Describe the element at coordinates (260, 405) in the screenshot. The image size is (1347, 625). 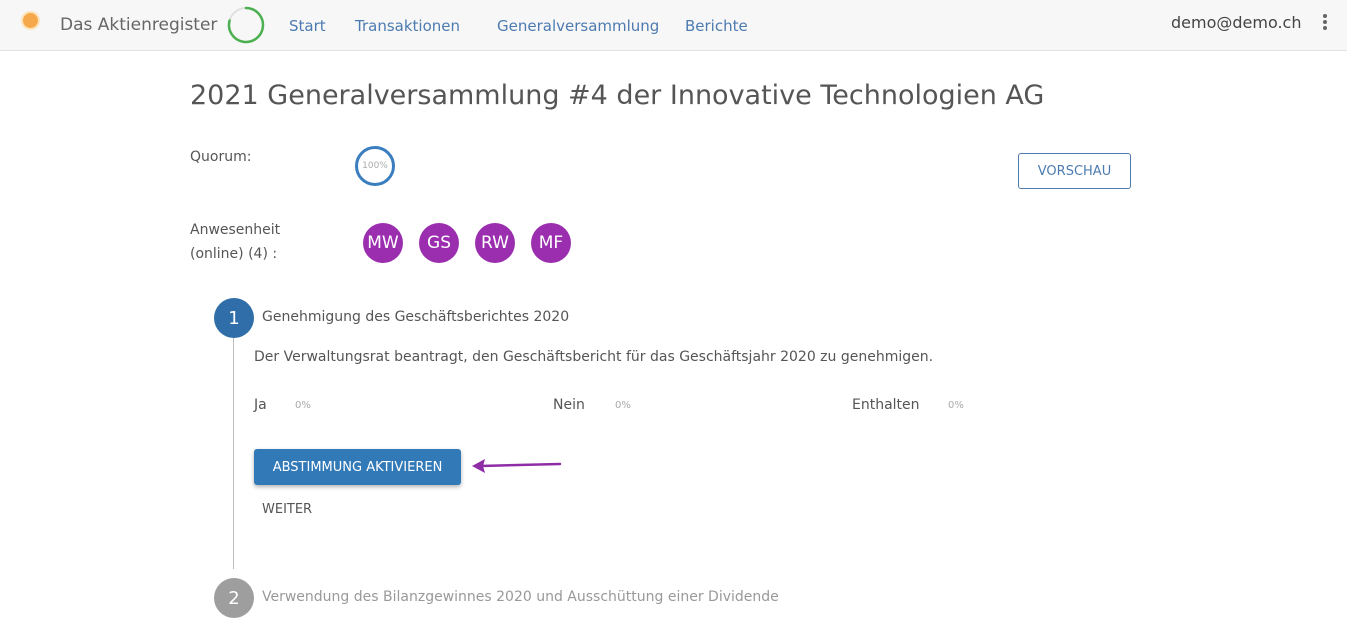
I see `vote-yes-label: Ja` at that location.